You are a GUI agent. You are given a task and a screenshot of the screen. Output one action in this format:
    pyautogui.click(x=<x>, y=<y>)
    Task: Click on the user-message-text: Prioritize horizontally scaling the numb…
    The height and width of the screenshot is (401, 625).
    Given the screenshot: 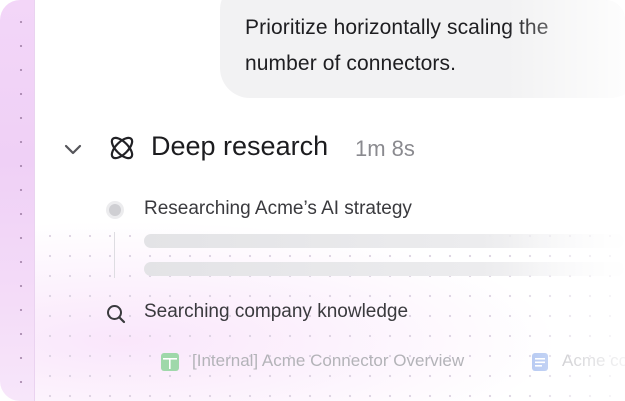 What is the action you would take?
    pyautogui.click(x=397, y=45)
    